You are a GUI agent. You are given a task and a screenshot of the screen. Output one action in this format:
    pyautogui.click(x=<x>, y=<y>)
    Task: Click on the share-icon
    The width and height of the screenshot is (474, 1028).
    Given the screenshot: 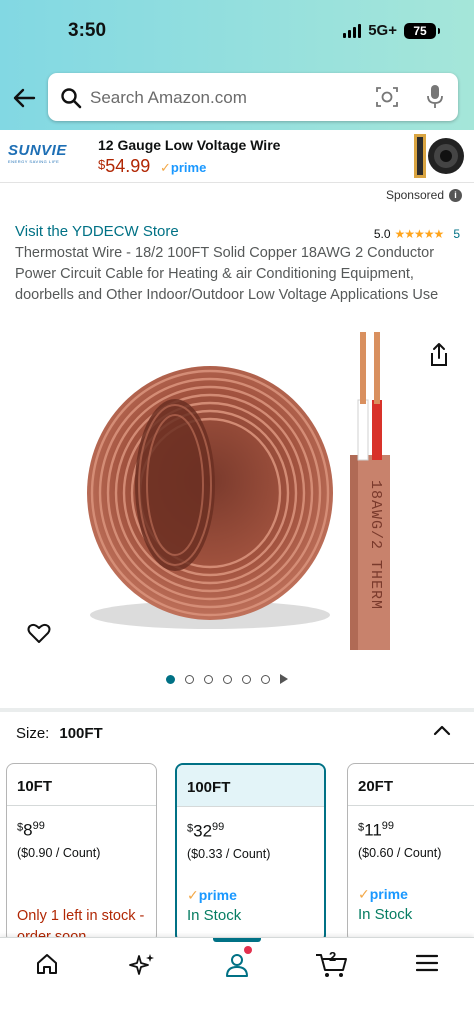 What is the action you would take?
    pyautogui.click(x=439, y=355)
    